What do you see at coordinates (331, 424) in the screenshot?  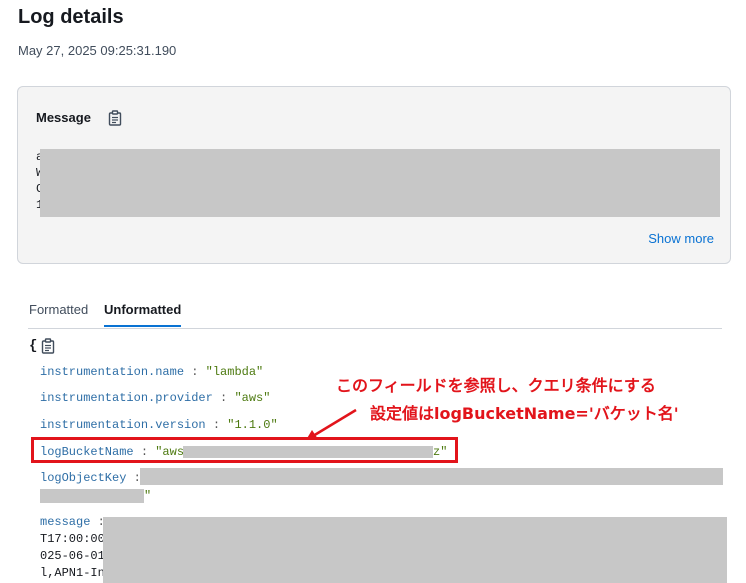 I see `annotation-arrow` at bounding box center [331, 424].